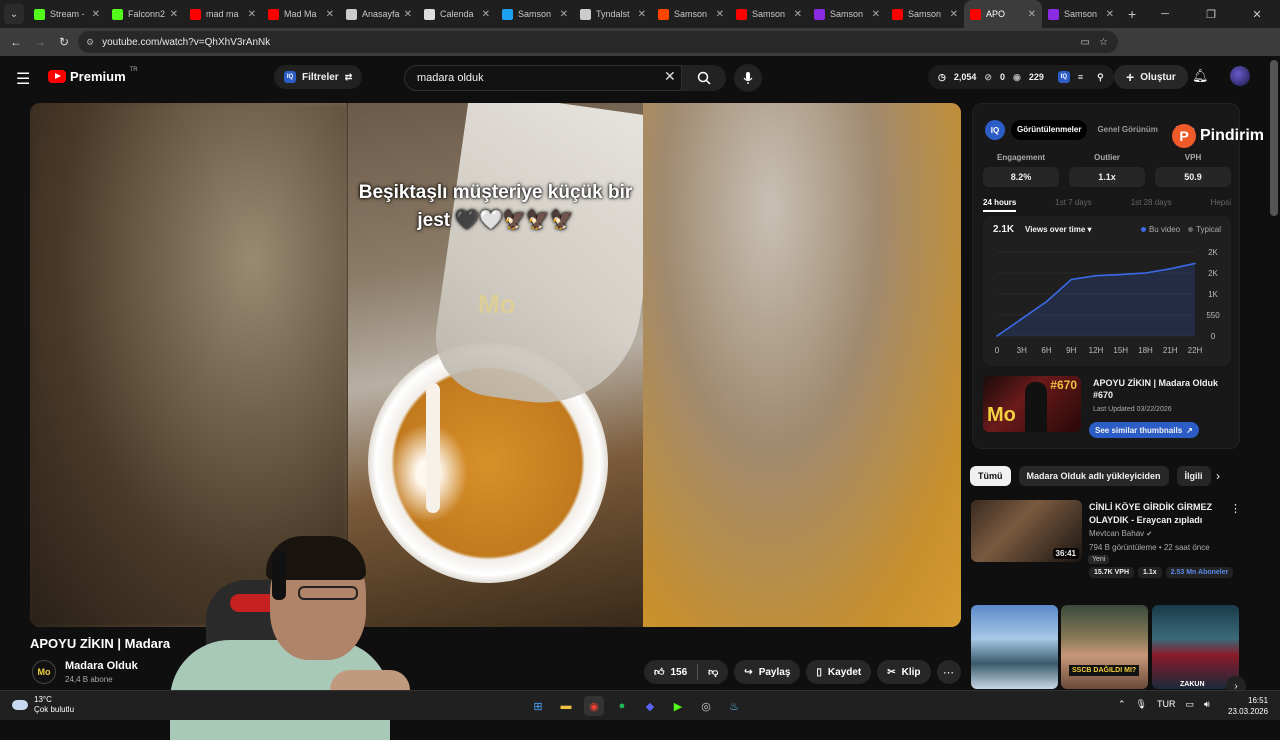  I want to click on file-explorer-icon: ▬, so click(566, 706).